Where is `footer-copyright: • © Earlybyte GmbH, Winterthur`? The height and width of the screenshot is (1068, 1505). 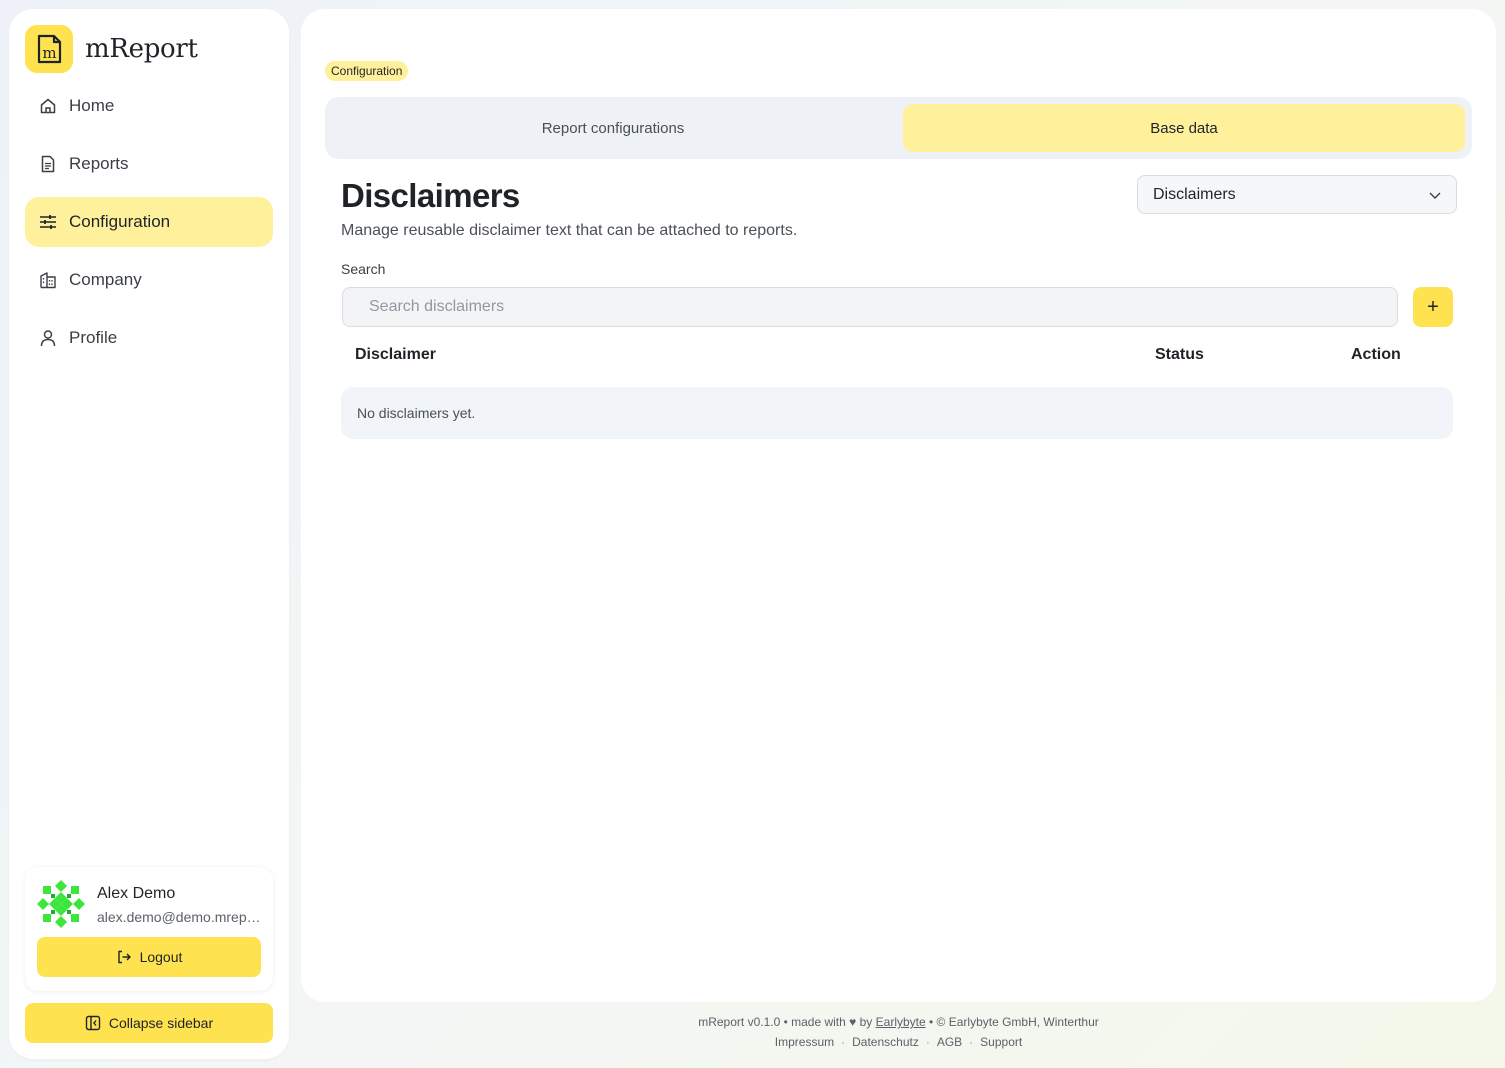
footer-copyright: • © Earlybyte GmbH, Winterthur is located at coordinates (1014, 1022).